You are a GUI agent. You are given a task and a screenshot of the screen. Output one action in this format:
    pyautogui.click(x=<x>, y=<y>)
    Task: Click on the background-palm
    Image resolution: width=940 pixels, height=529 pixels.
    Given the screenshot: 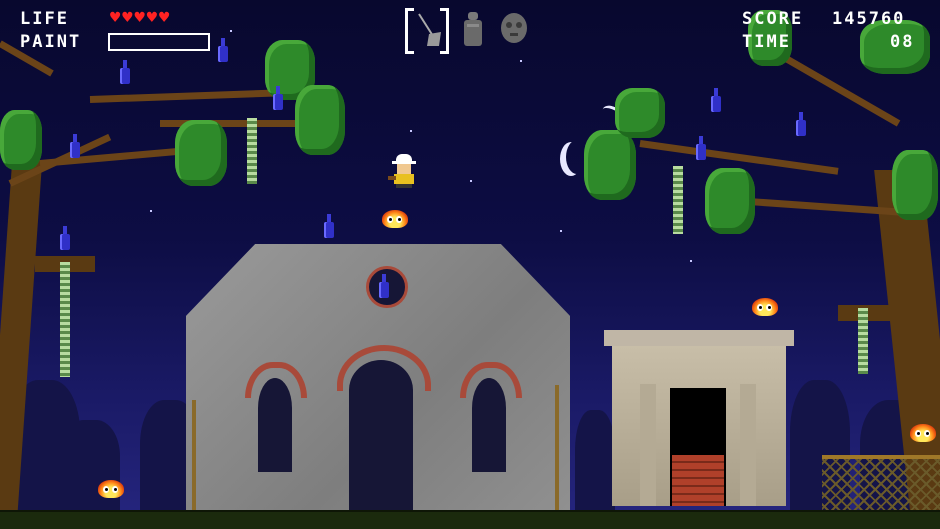 What is the action you would take?
    pyautogui.click(x=595, y=460)
    